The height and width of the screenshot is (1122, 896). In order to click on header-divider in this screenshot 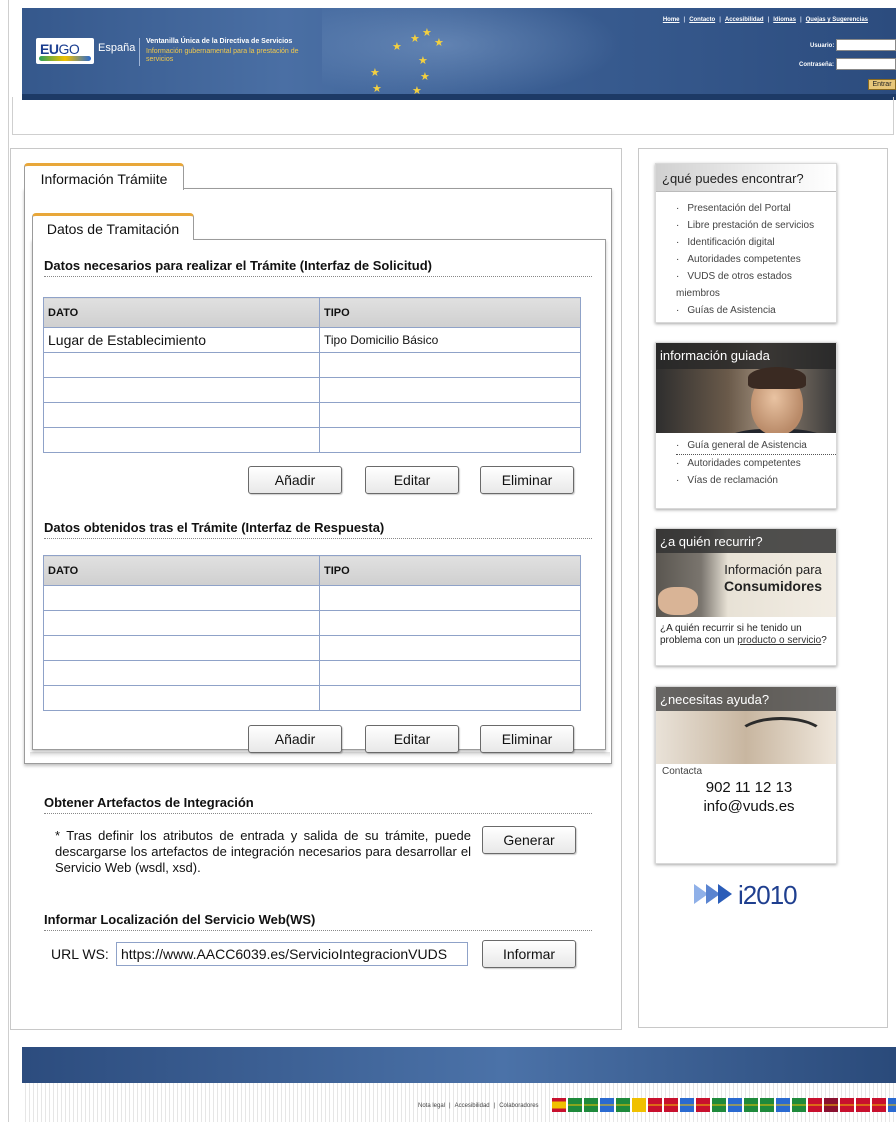, I will do `click(139, 52)`.